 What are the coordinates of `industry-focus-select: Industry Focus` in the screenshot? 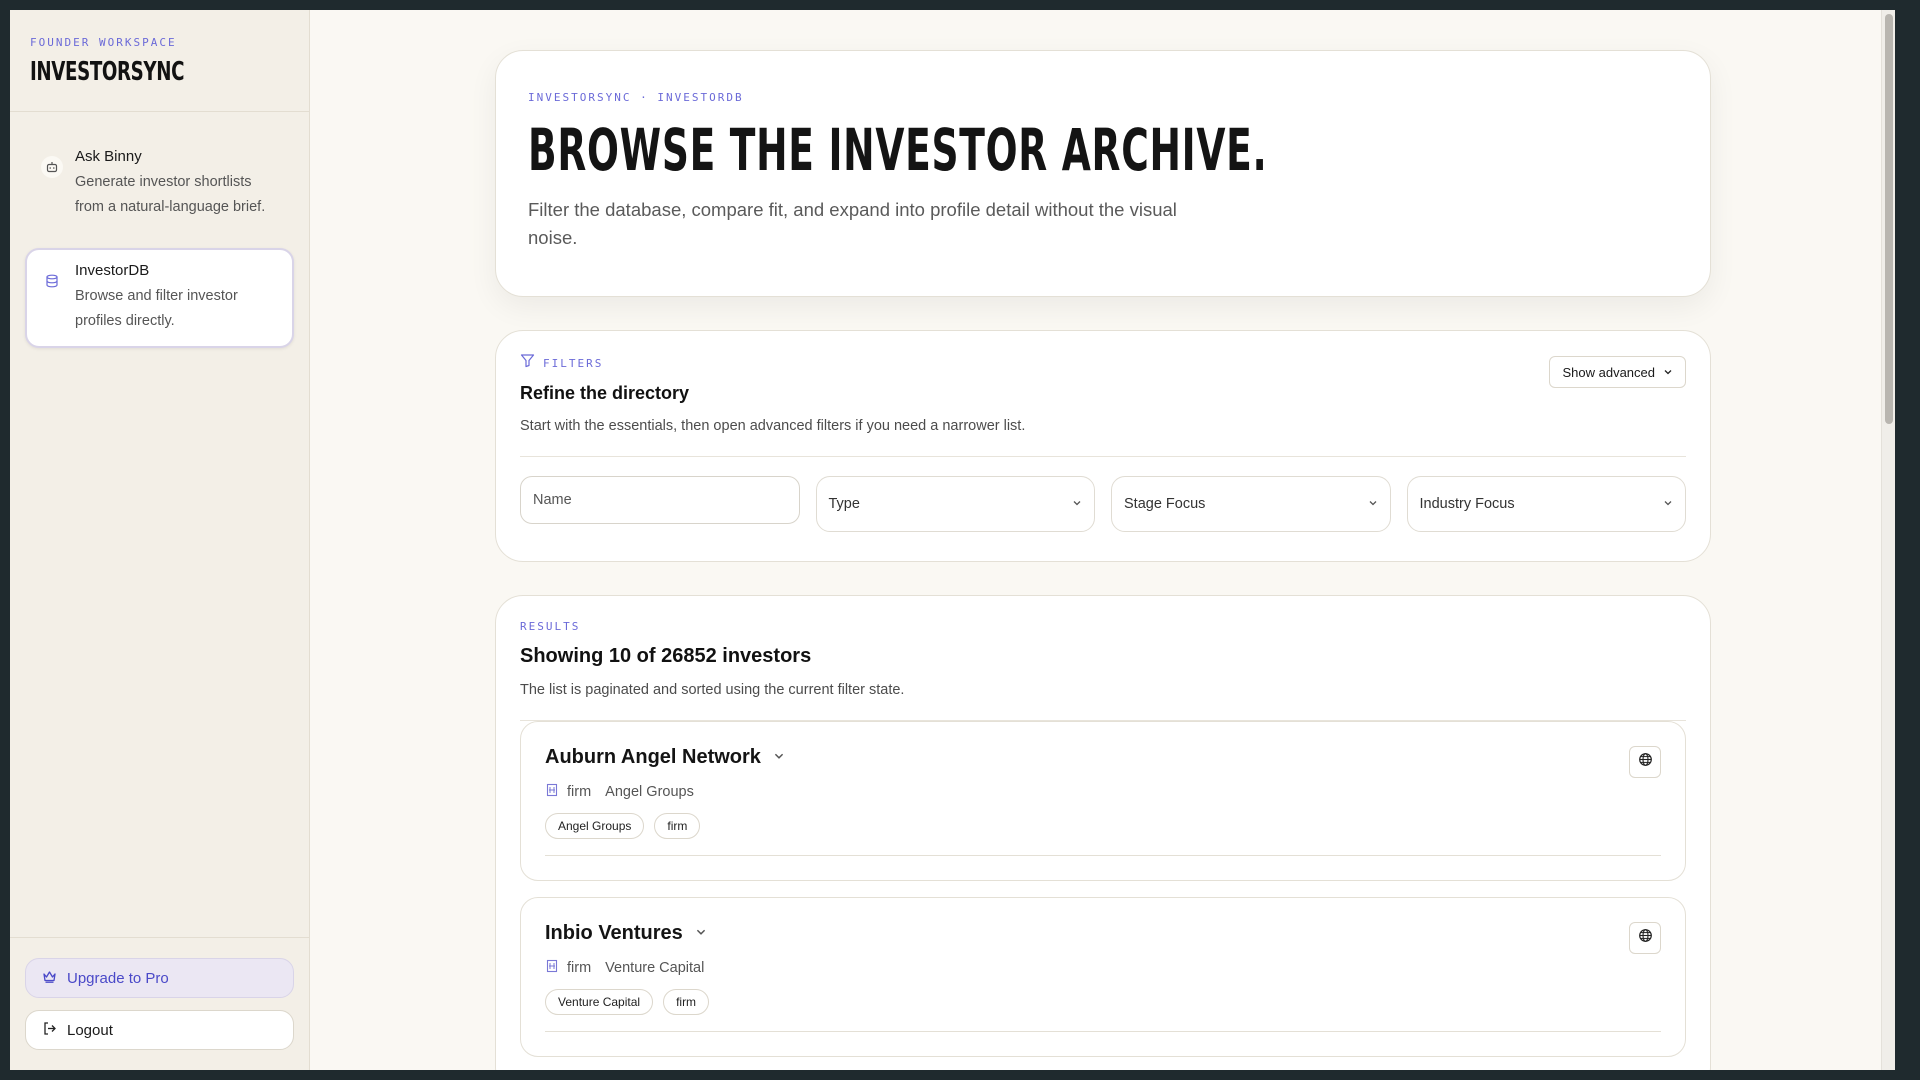 It's located at (1546, 504).